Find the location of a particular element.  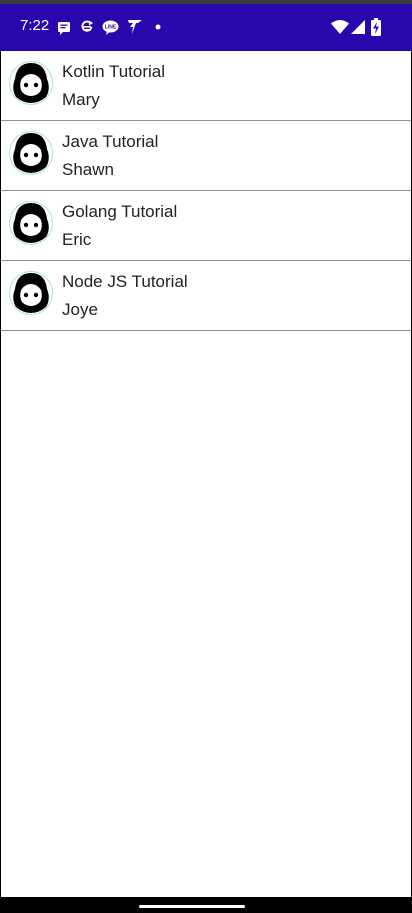

list-item-subtitle: Joye is located at coordinates (80, 309).